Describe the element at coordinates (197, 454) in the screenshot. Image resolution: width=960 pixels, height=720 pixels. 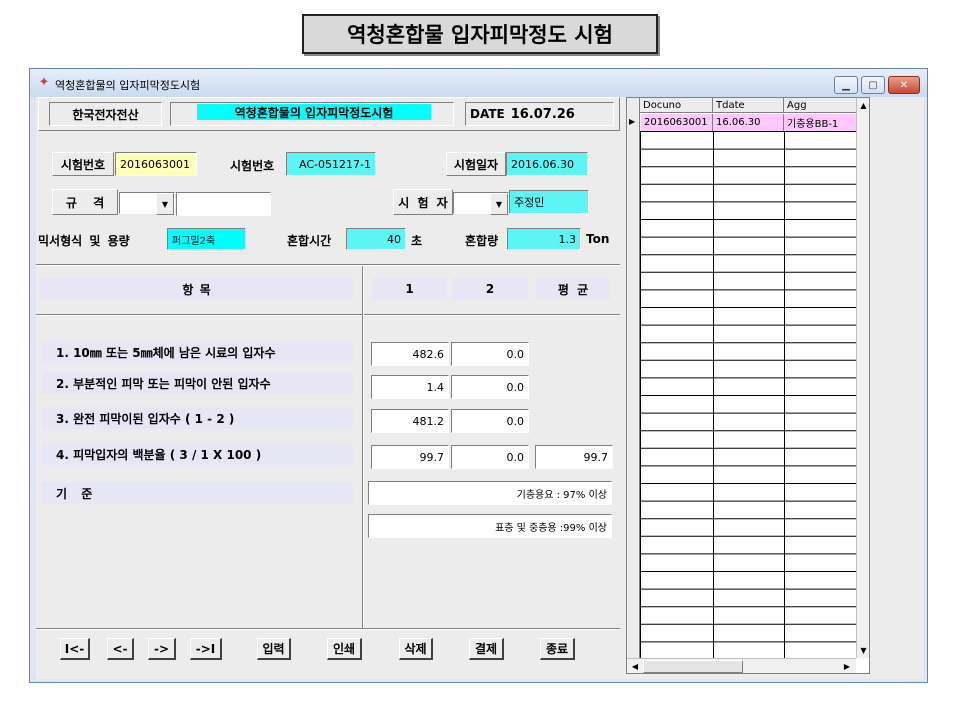
I see `row-label-4: 4. 피막입자의 백분율 ( 3 / 1 X 100 )` at that location.